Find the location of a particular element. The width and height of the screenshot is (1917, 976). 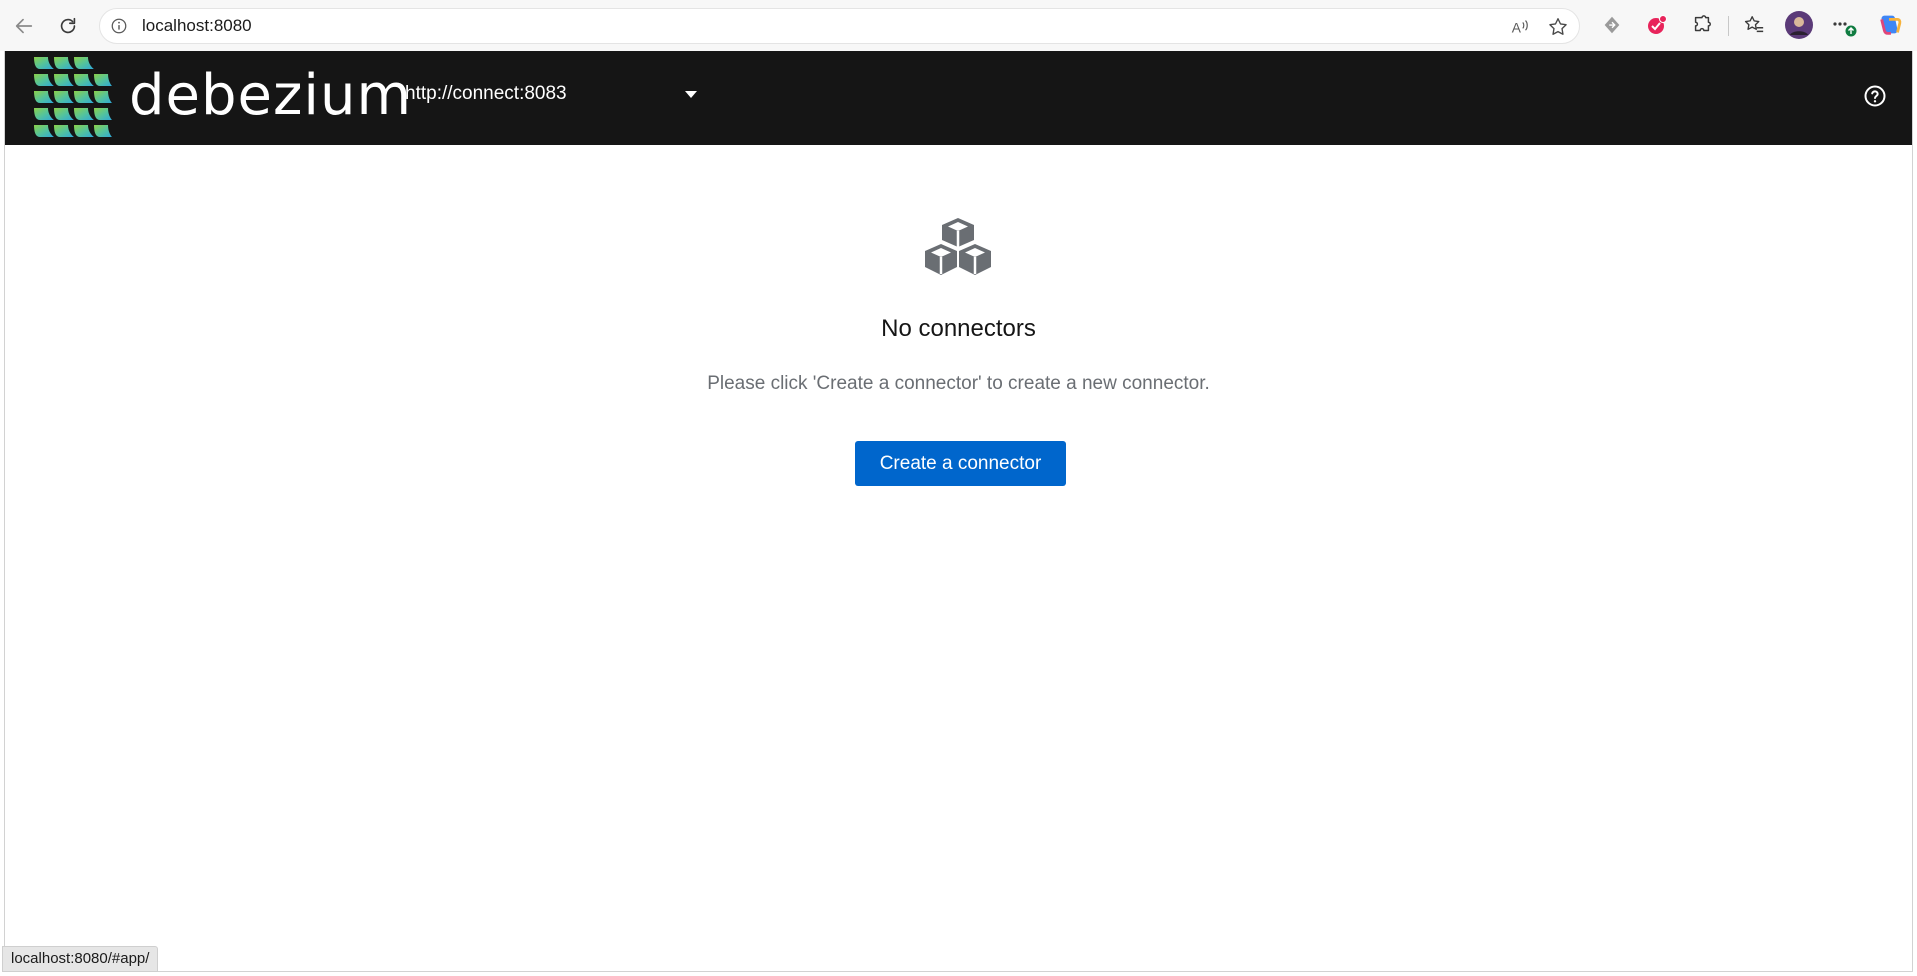

favorite-button is located at coordinates (1558, 27).